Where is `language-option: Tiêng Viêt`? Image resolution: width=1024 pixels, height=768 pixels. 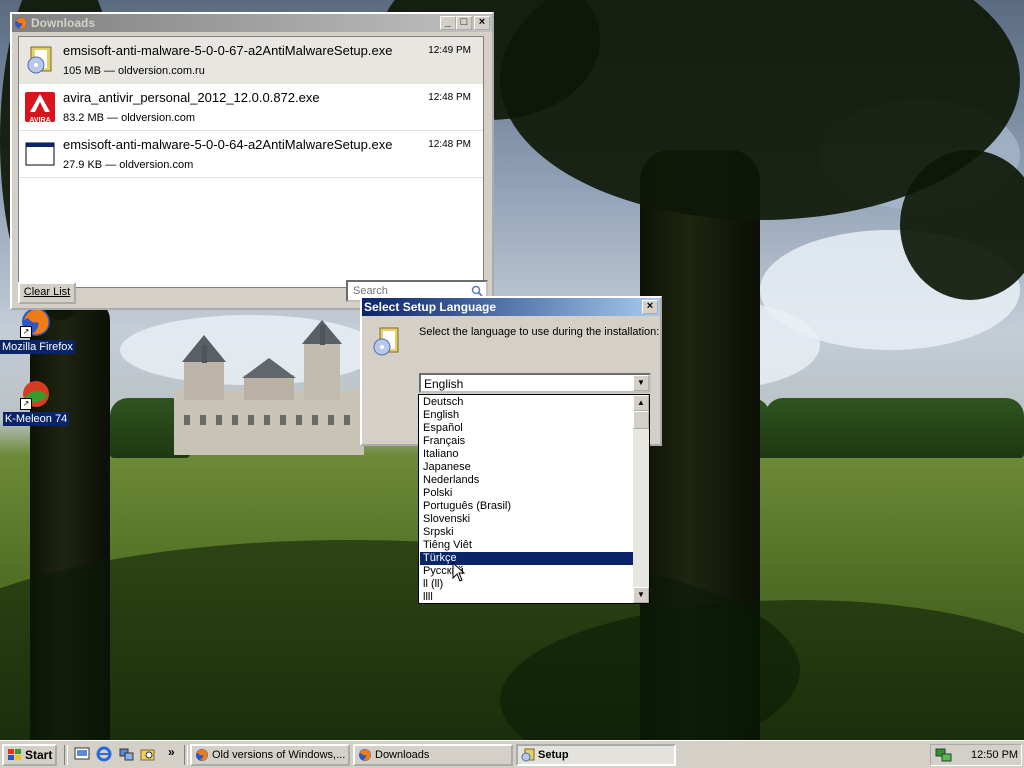
language-option: Tiêng Viêt is located at coordinates (527, 545).